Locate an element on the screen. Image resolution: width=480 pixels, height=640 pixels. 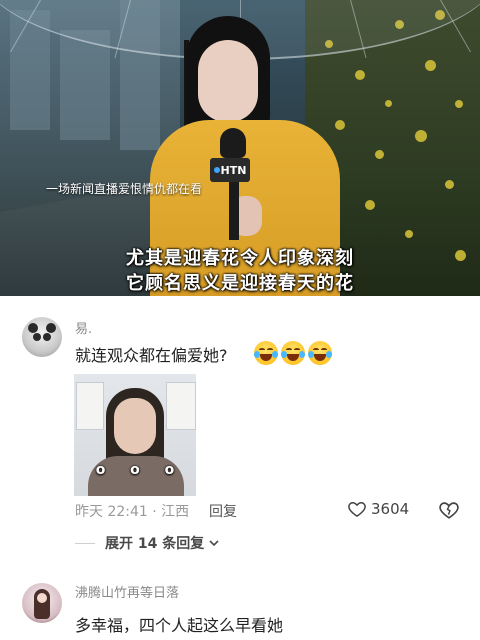
video-overlay-caption: 一场新闻直播爱恨情仇都在看 is located at coordinates (124, 189).